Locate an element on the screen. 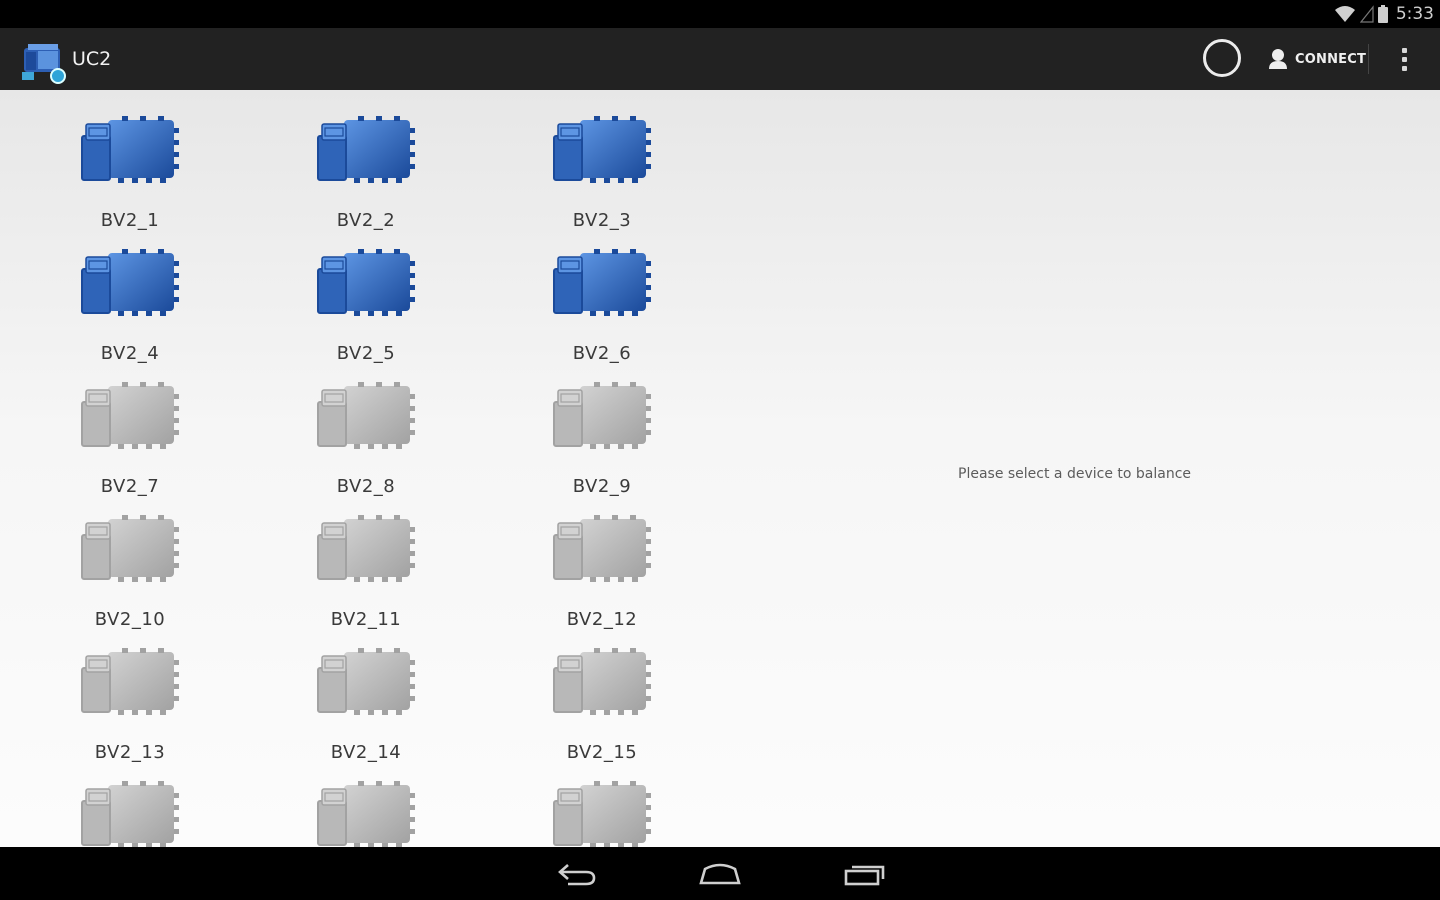 The height and width of the screenshot is (900, 1440). device-item: BV2_4 is located at coordinates (130, 315).